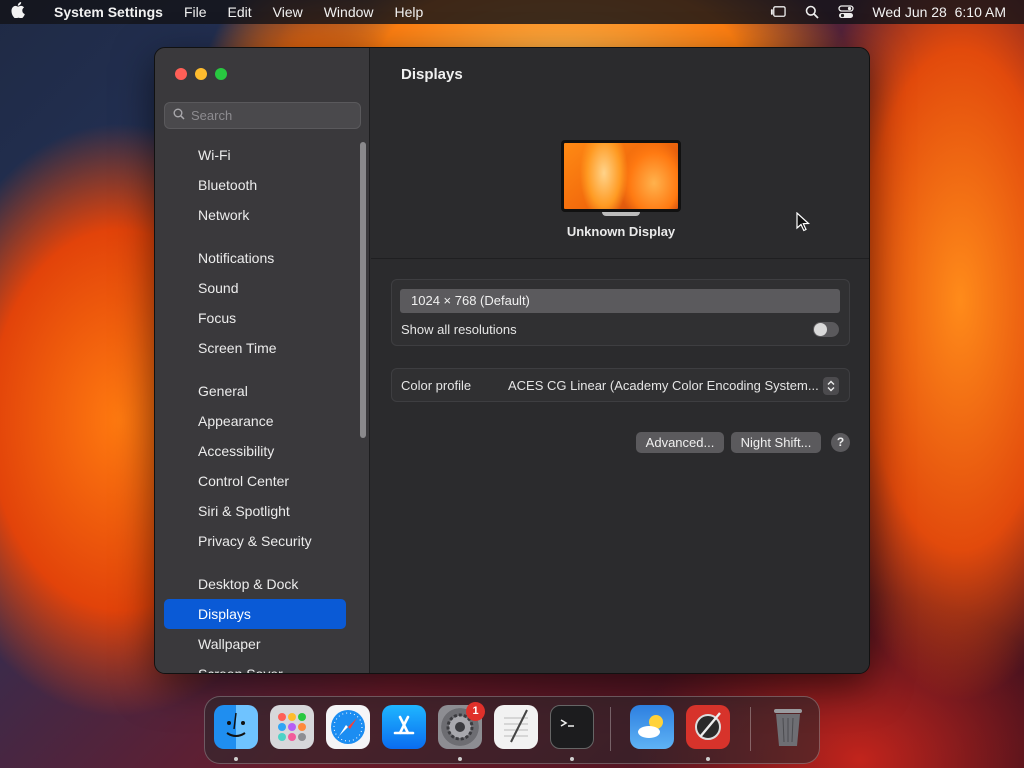 The height and width of the screenshot is (768, 1024). Describe the element at coordinates (255, 391) in the screenshot. I see `sidebar-item-general: General` at that location.